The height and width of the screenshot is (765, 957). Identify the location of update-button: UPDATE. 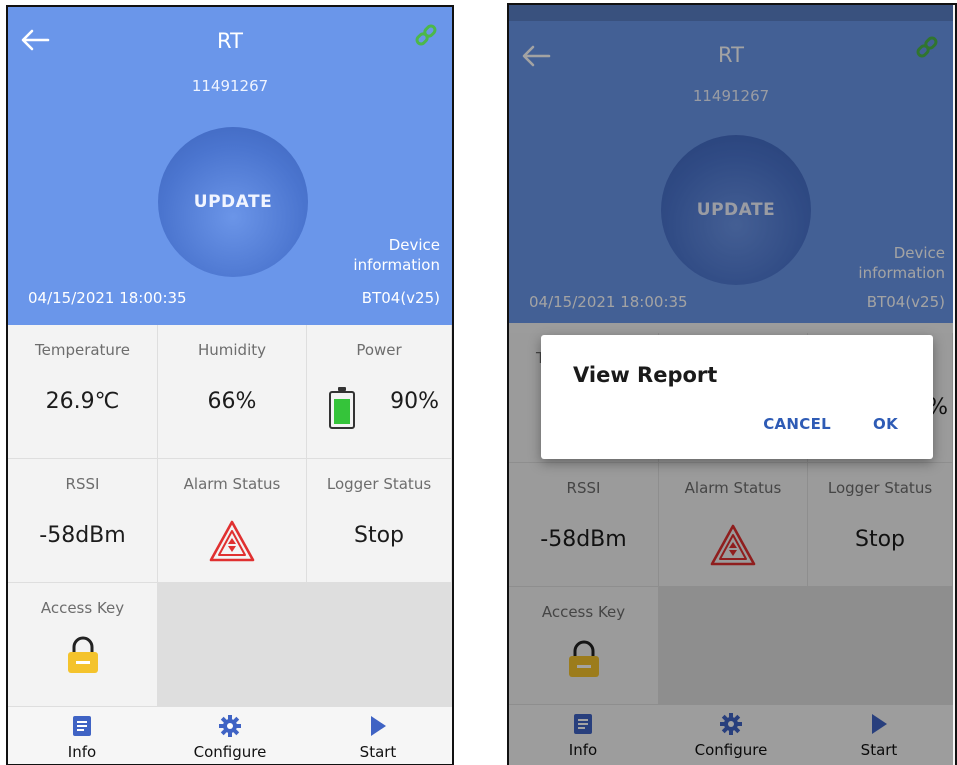
(233, 202).